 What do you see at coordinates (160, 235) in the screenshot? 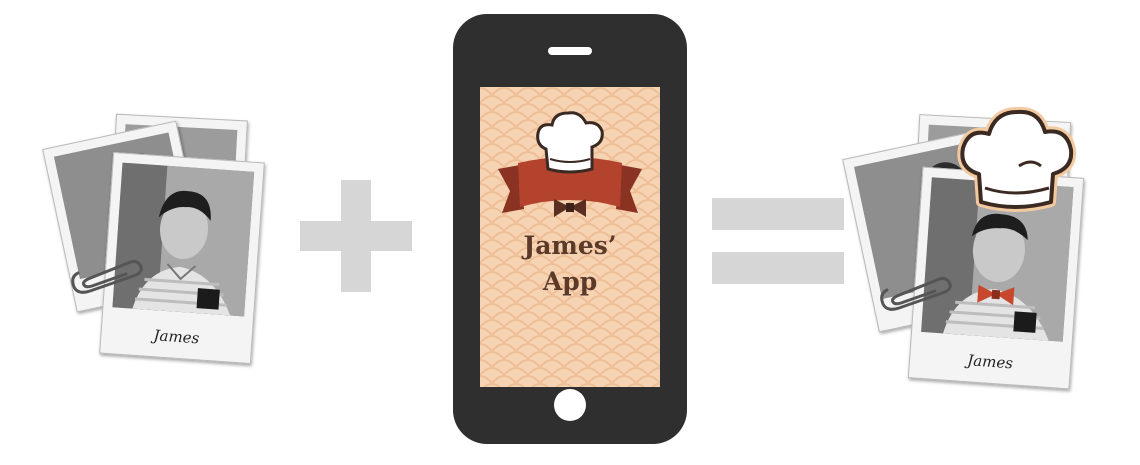
I see `left-photo-stack: James` at bounding box center [160, 235].